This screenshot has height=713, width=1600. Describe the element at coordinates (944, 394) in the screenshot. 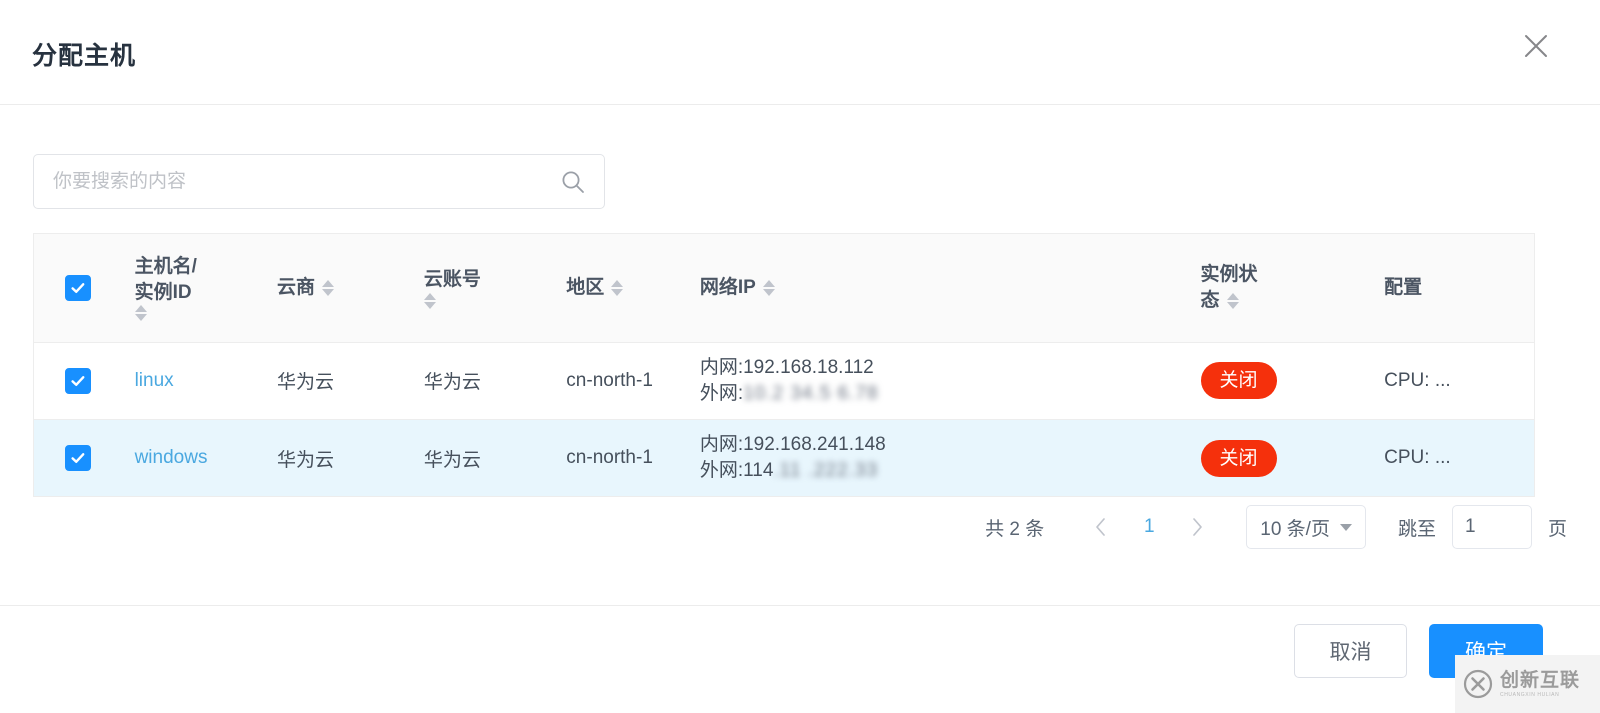

I see `extranet-ip: 外网:10.2 34.5 6.78` at that location.